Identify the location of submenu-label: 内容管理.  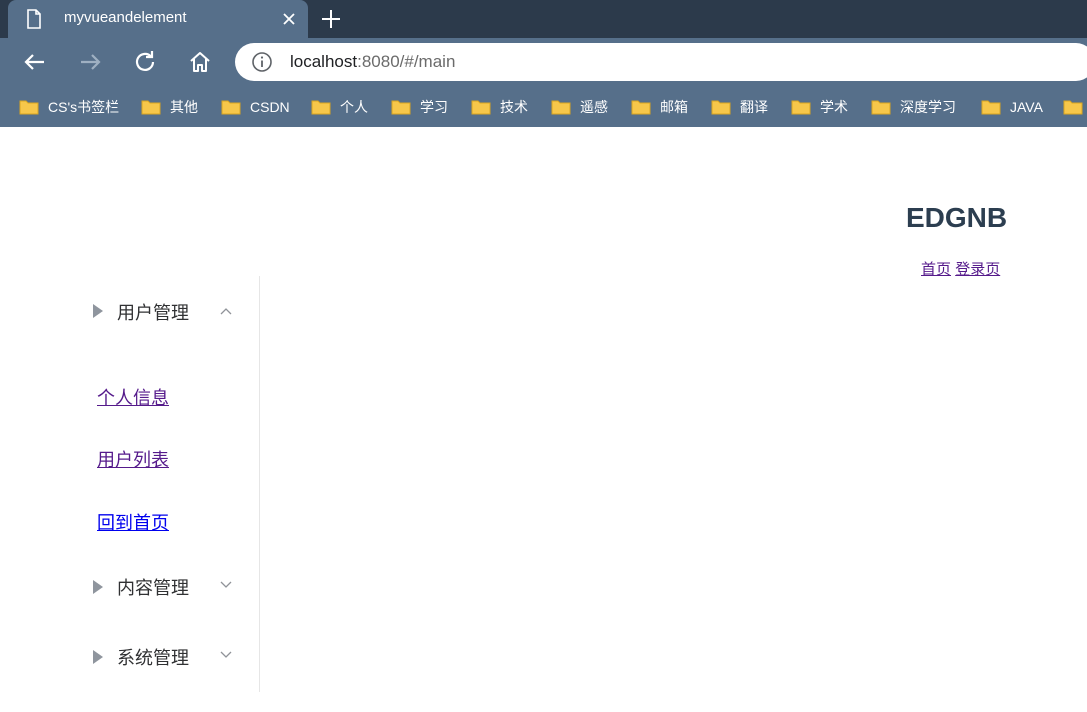
(153, 588).